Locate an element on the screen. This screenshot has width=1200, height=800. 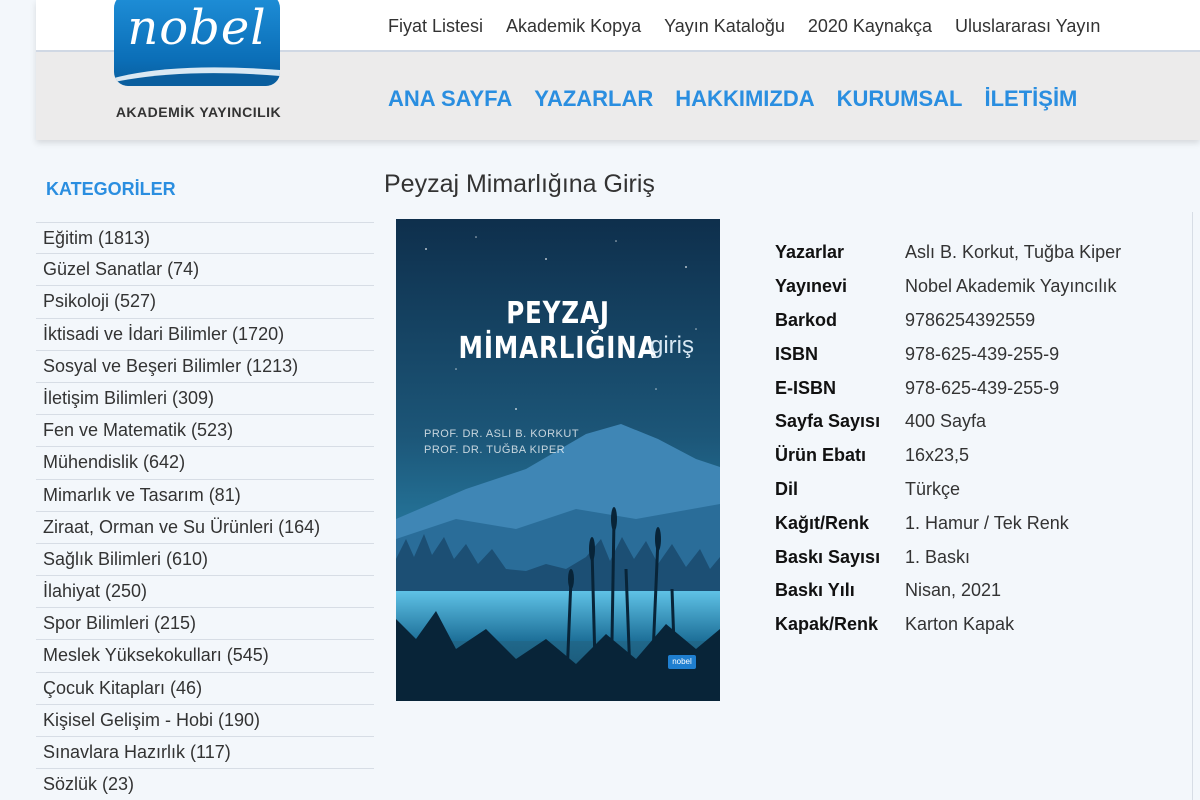
detail-value: Nobel Akademik Yayıncılık is located at coordinates (1011, 286).